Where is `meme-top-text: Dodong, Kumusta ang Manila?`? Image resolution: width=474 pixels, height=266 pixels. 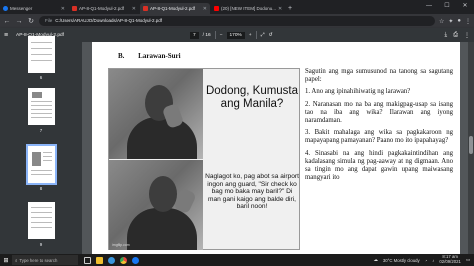
meme-top-text: Dodong, Kumusta ang Manila? is located at coordinates (252, 97).